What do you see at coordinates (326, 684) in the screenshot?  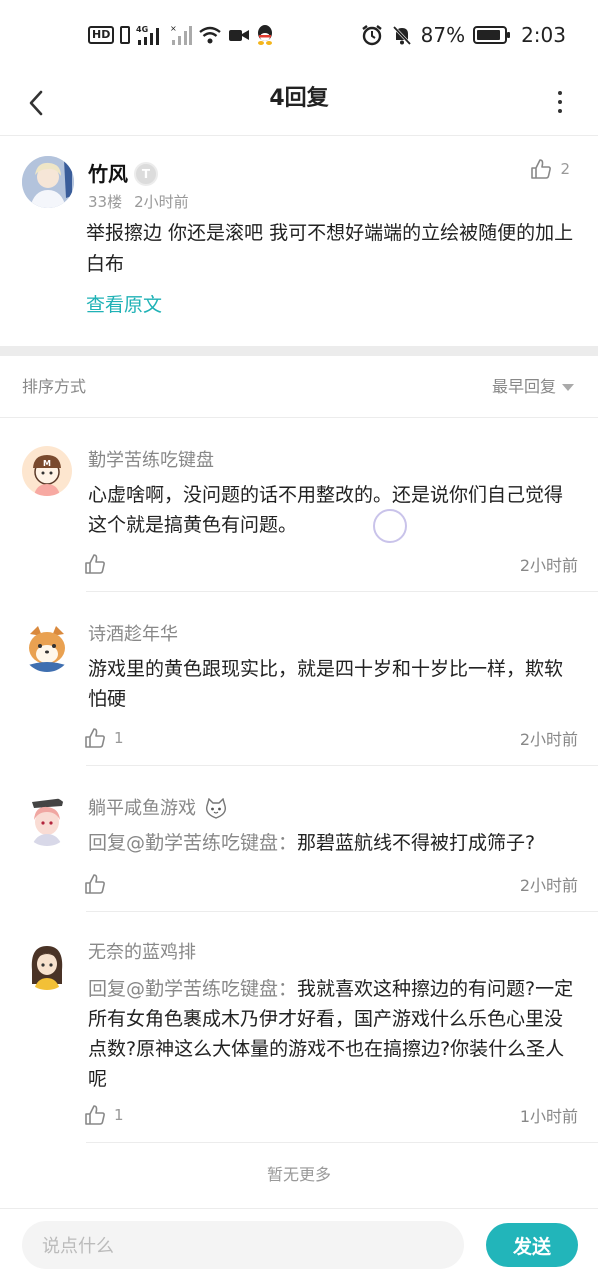 I see `reply-text: 游戏里的黄色跟现实比，就是四十岁和十岁比一样，欺软怕硬` at bounding box center [326, 684].